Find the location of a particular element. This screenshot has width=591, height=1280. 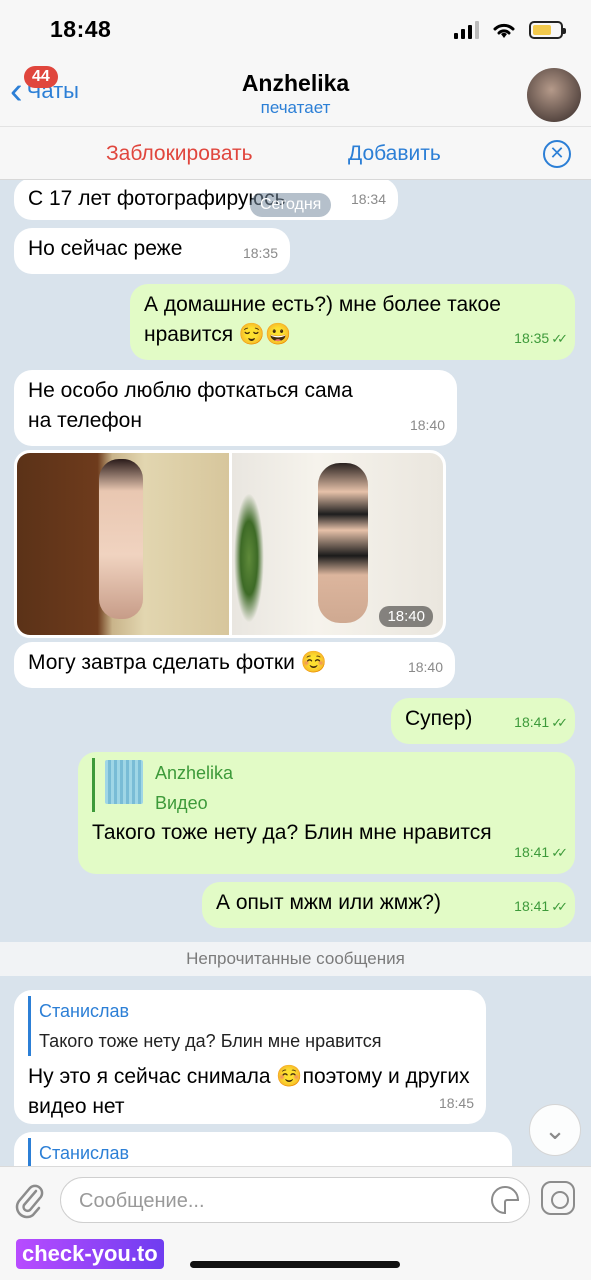

message-text: Но сейчас реже is located at coordinates (105, 248).